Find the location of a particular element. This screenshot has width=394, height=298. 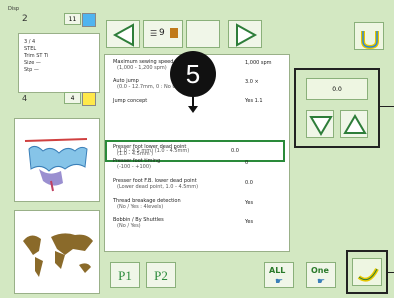

list-item-sub: (-100 - +100) is located at coordinates (134, 167).